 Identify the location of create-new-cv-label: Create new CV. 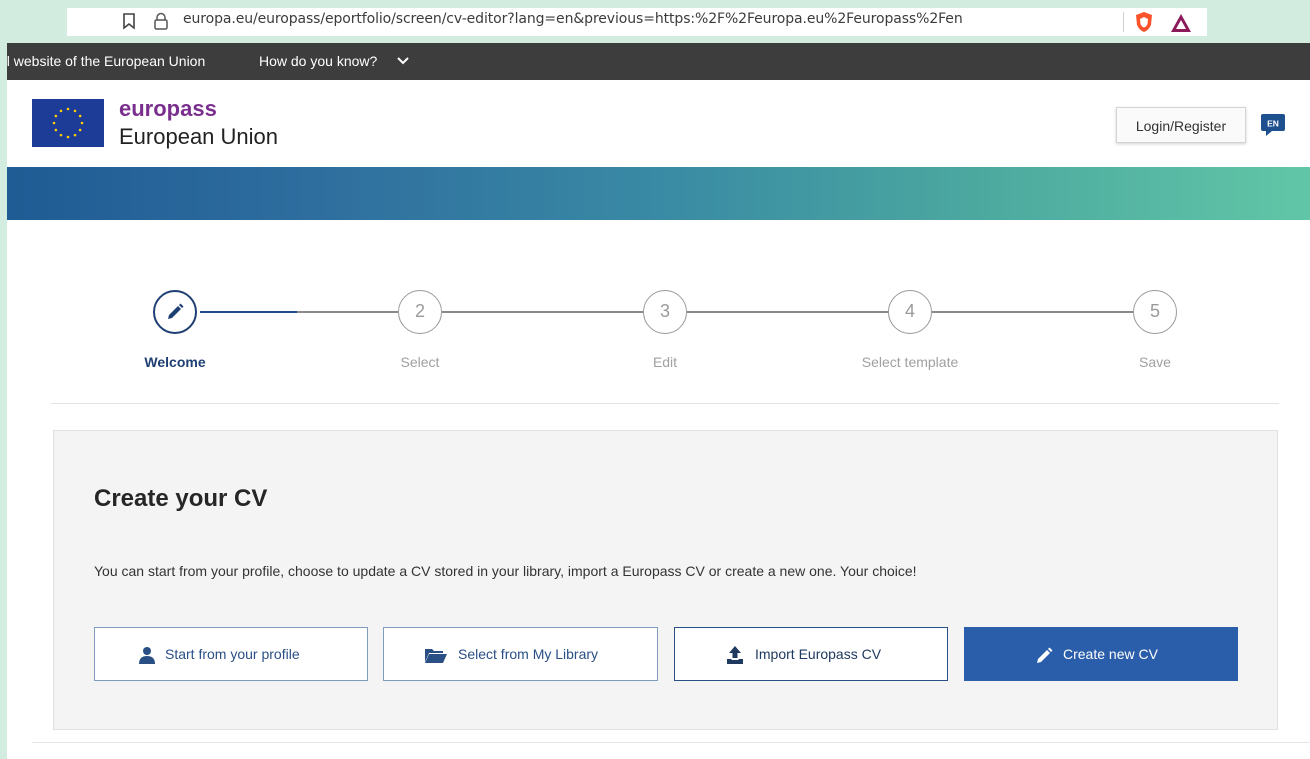
(1110, 654).